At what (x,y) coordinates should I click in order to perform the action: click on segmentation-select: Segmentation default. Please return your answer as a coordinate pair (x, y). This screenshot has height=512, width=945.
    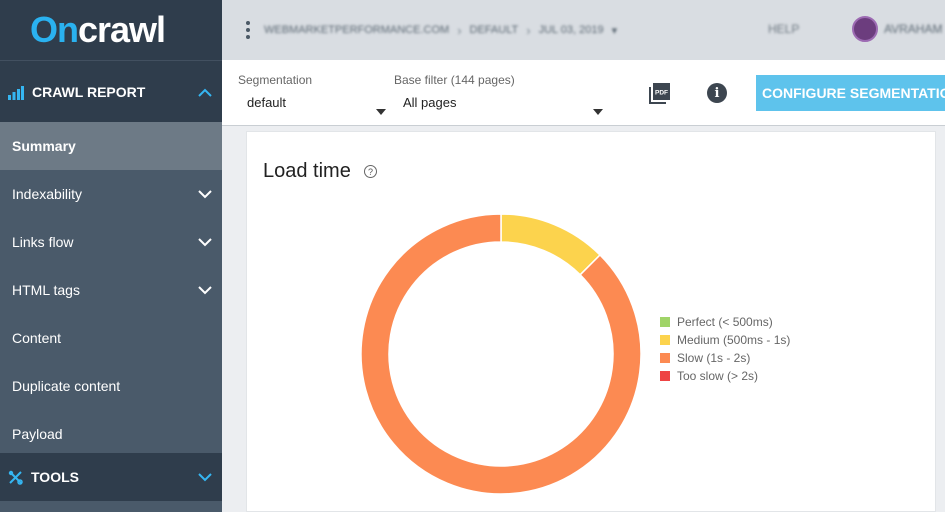
    Looking at the image, I should click on (313, 94).